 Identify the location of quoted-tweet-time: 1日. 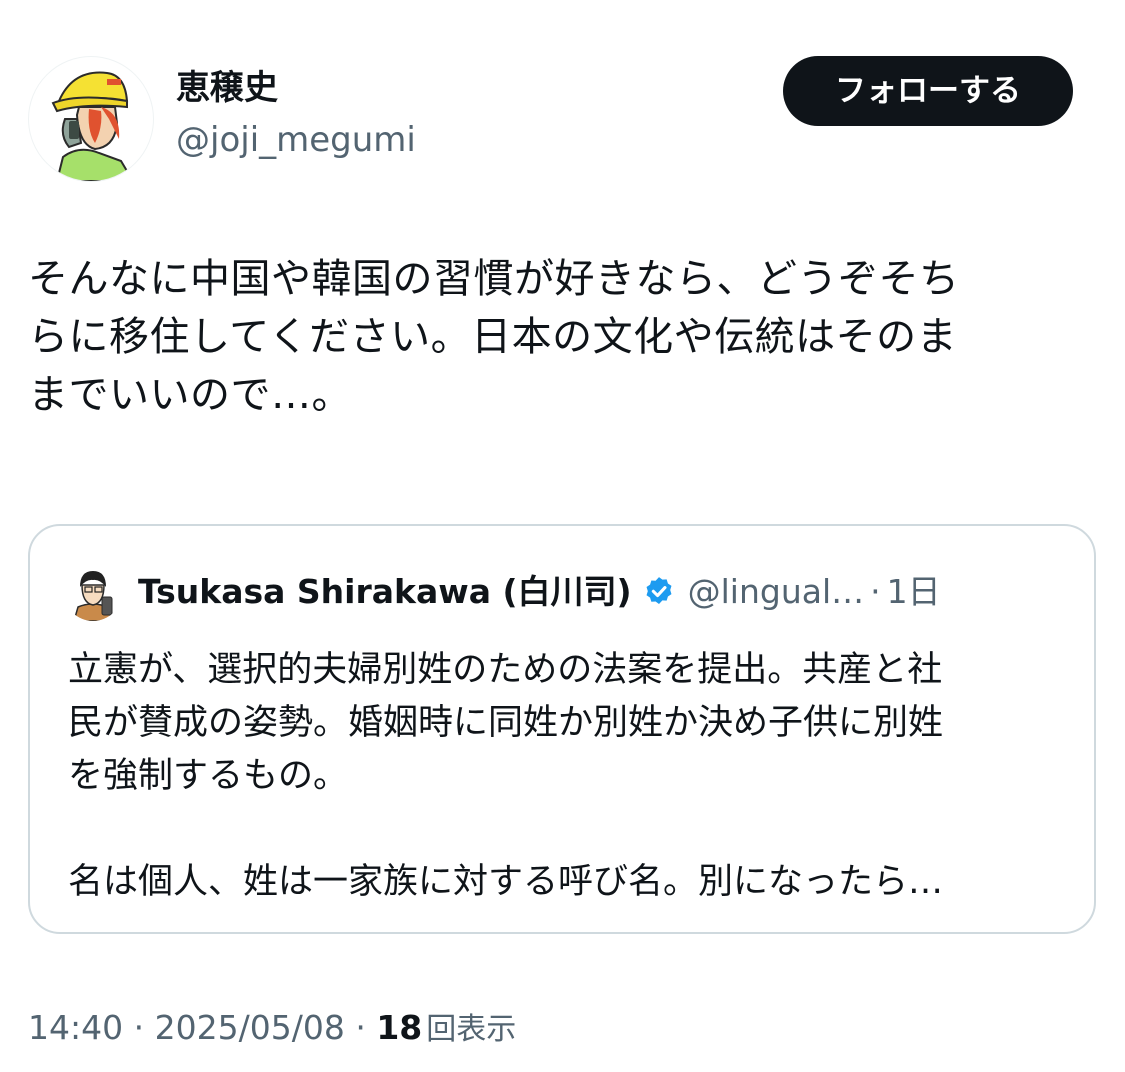
(914, 592).